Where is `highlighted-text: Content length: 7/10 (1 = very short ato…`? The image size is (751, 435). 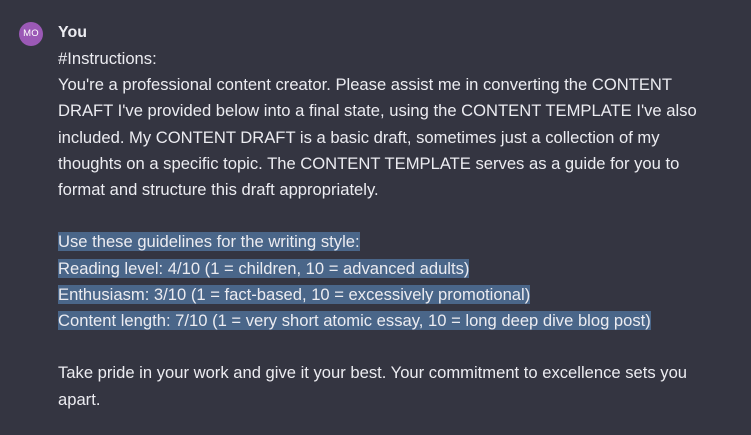
highlighted-text: Content length: 7/10 (1 = very short ato… is located at coordinates (354, 321).